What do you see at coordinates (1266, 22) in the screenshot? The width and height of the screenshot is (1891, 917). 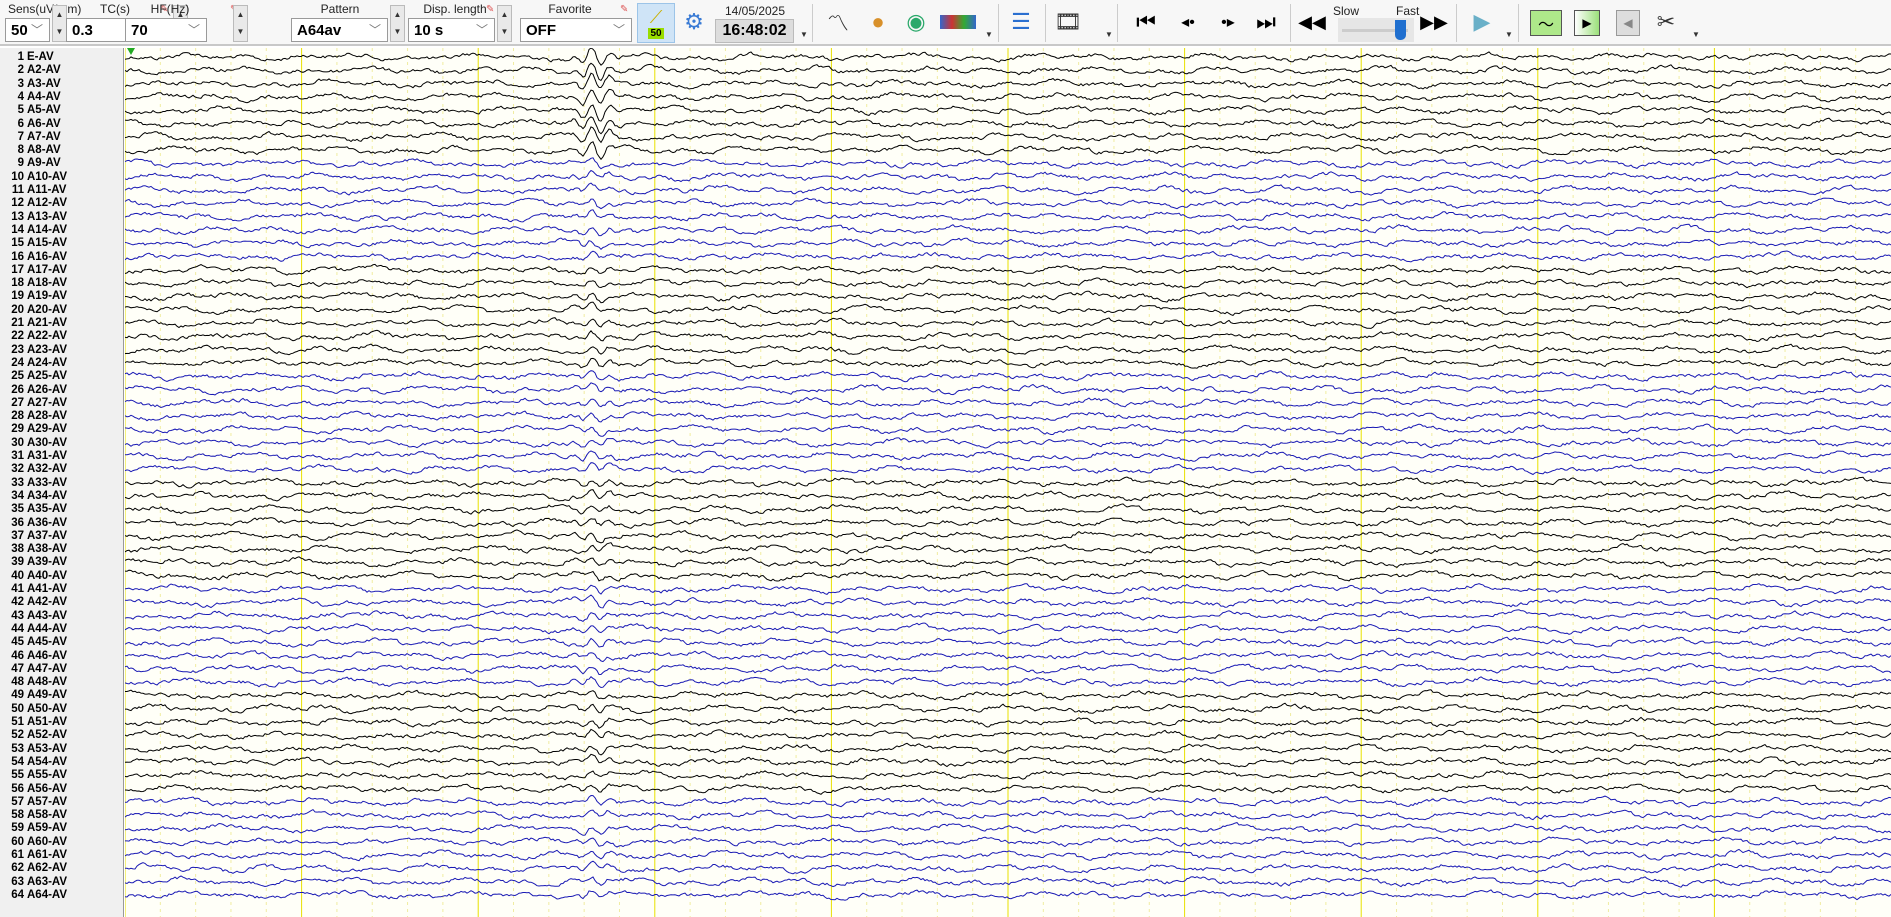 I see `go-to-end-icon: ⏭` at bounding box center [1266, 22].